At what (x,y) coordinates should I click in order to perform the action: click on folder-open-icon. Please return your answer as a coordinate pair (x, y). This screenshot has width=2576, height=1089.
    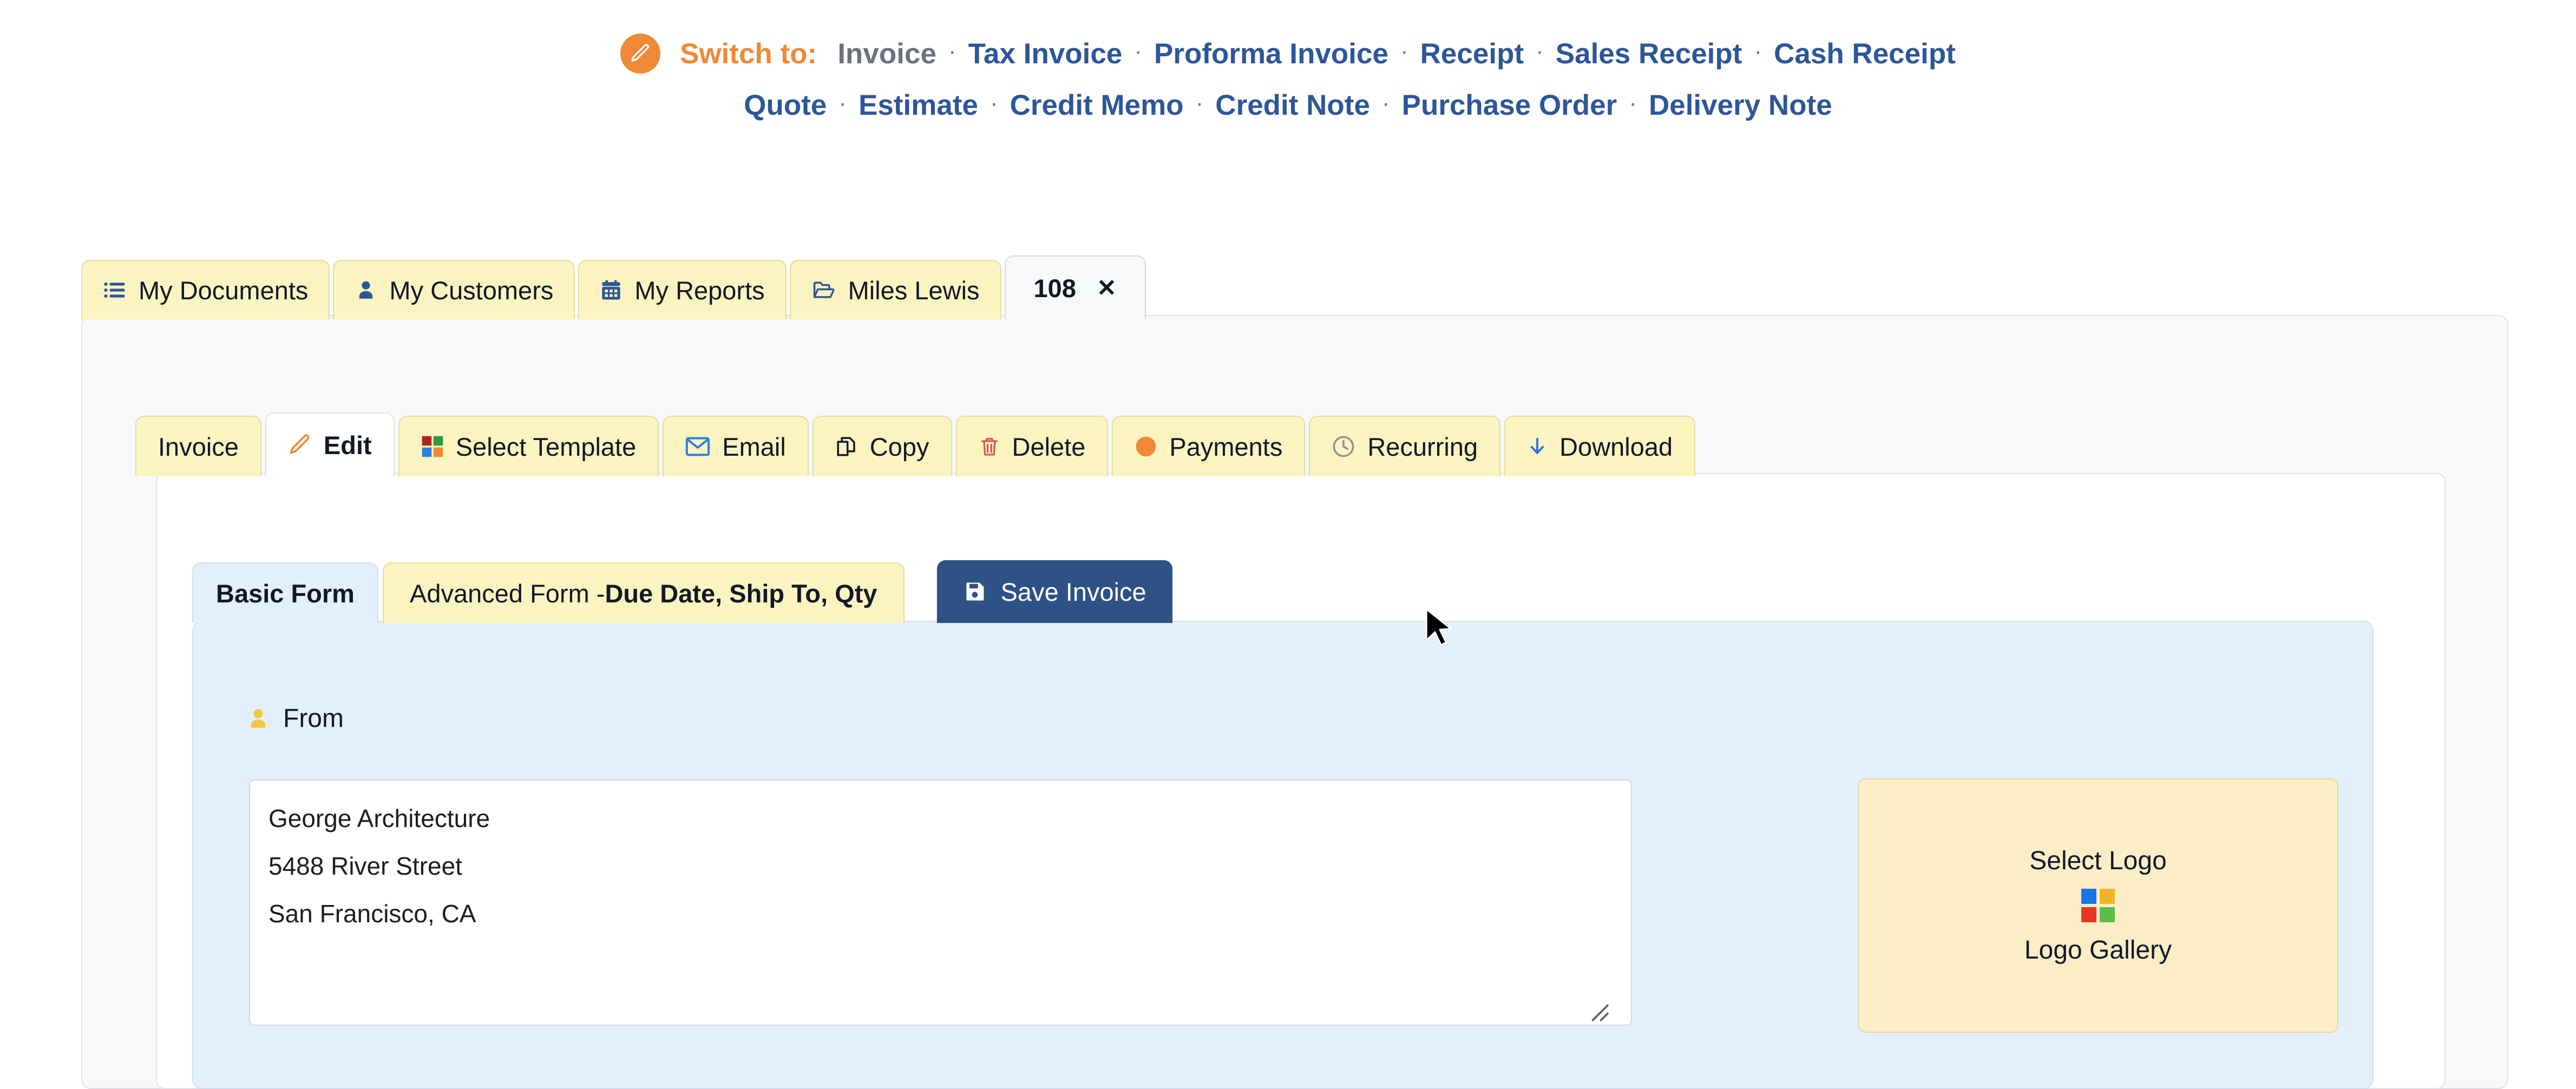
    Looking at the image, I should click on (823, 290).